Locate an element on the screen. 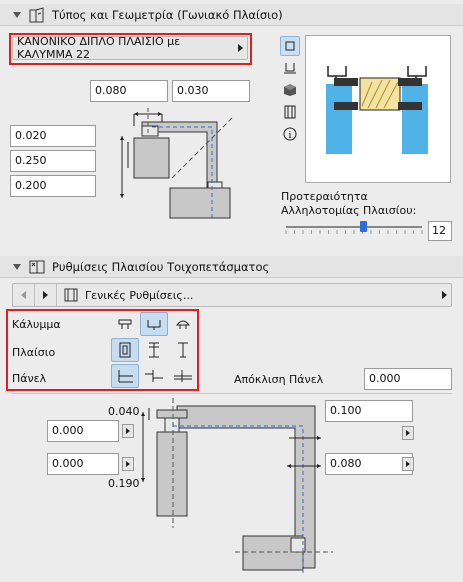 Image resolution: width=463 pixels, height=582 pixels. chevron-left-icon is located at coordinates (23, 295).